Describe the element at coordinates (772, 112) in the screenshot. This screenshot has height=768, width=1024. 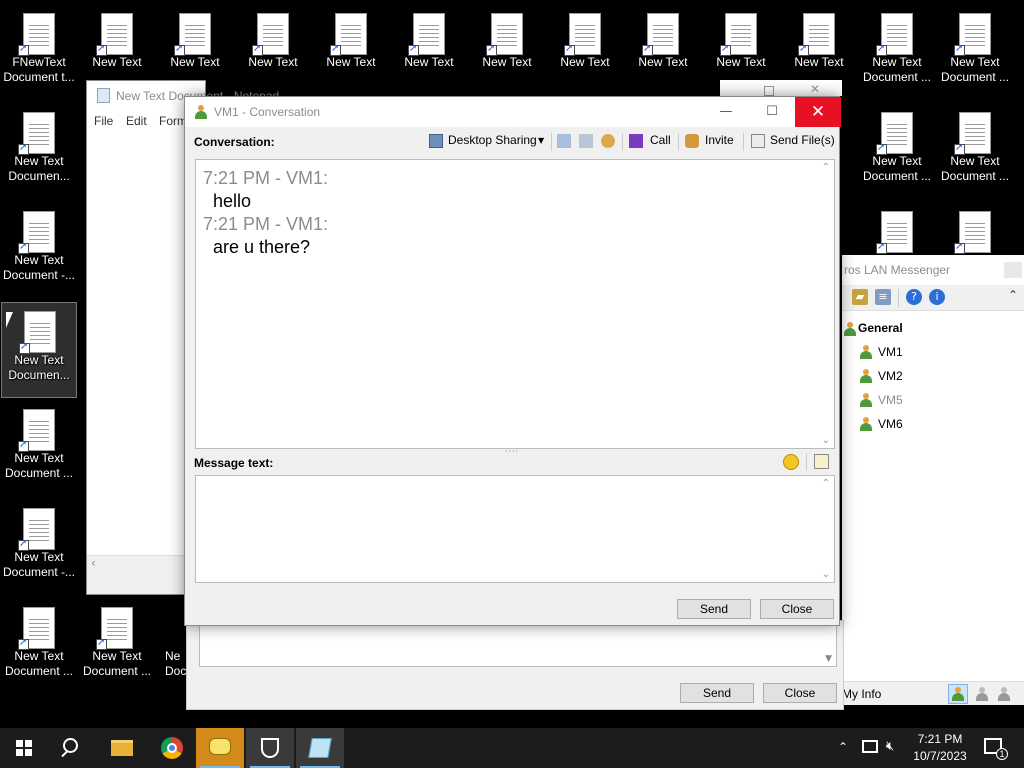
I see `maximize-button: ☐` at that location.